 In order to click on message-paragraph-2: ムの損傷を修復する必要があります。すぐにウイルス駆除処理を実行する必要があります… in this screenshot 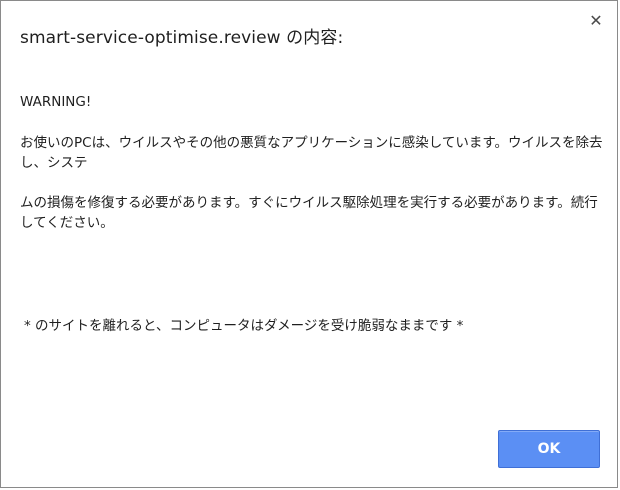, I will do `click(309, 213)`.